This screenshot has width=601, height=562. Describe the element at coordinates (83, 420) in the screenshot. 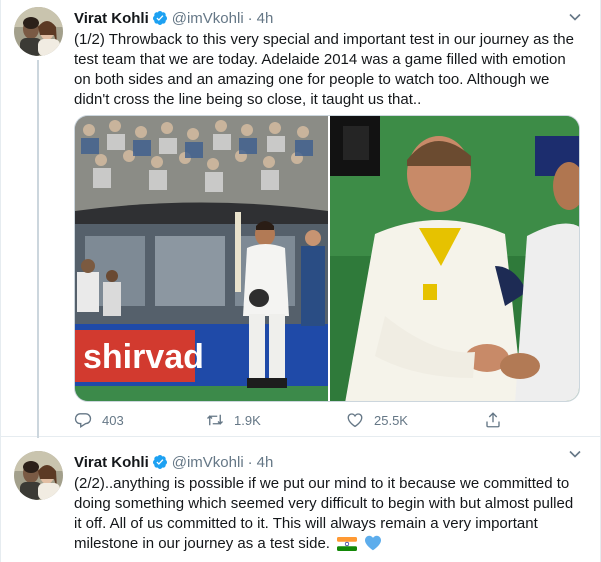

I see `reply-icon` at that location.